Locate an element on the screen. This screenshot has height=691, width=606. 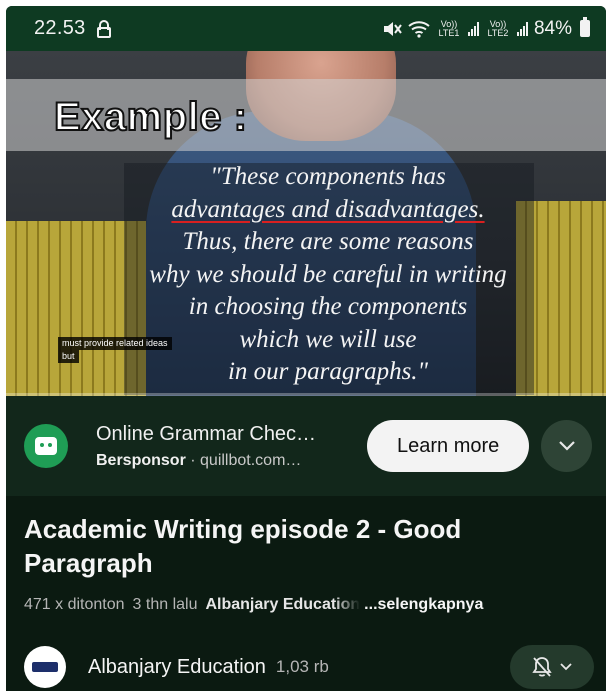
quillbot-logo is located at coordinates (46, 446).